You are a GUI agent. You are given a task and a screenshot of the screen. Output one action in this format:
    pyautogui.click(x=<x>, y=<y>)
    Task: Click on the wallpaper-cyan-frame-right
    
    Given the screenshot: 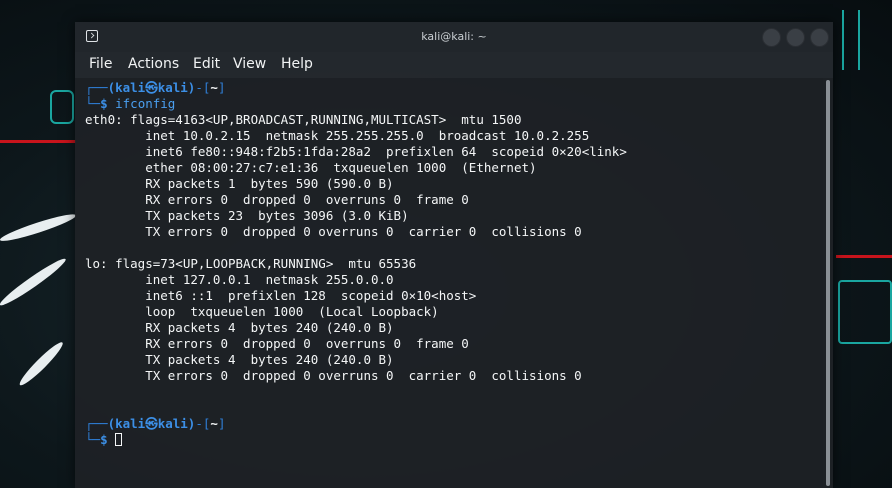 What is the action you would take?
    pyautogui.click(x=865, y=312)
    